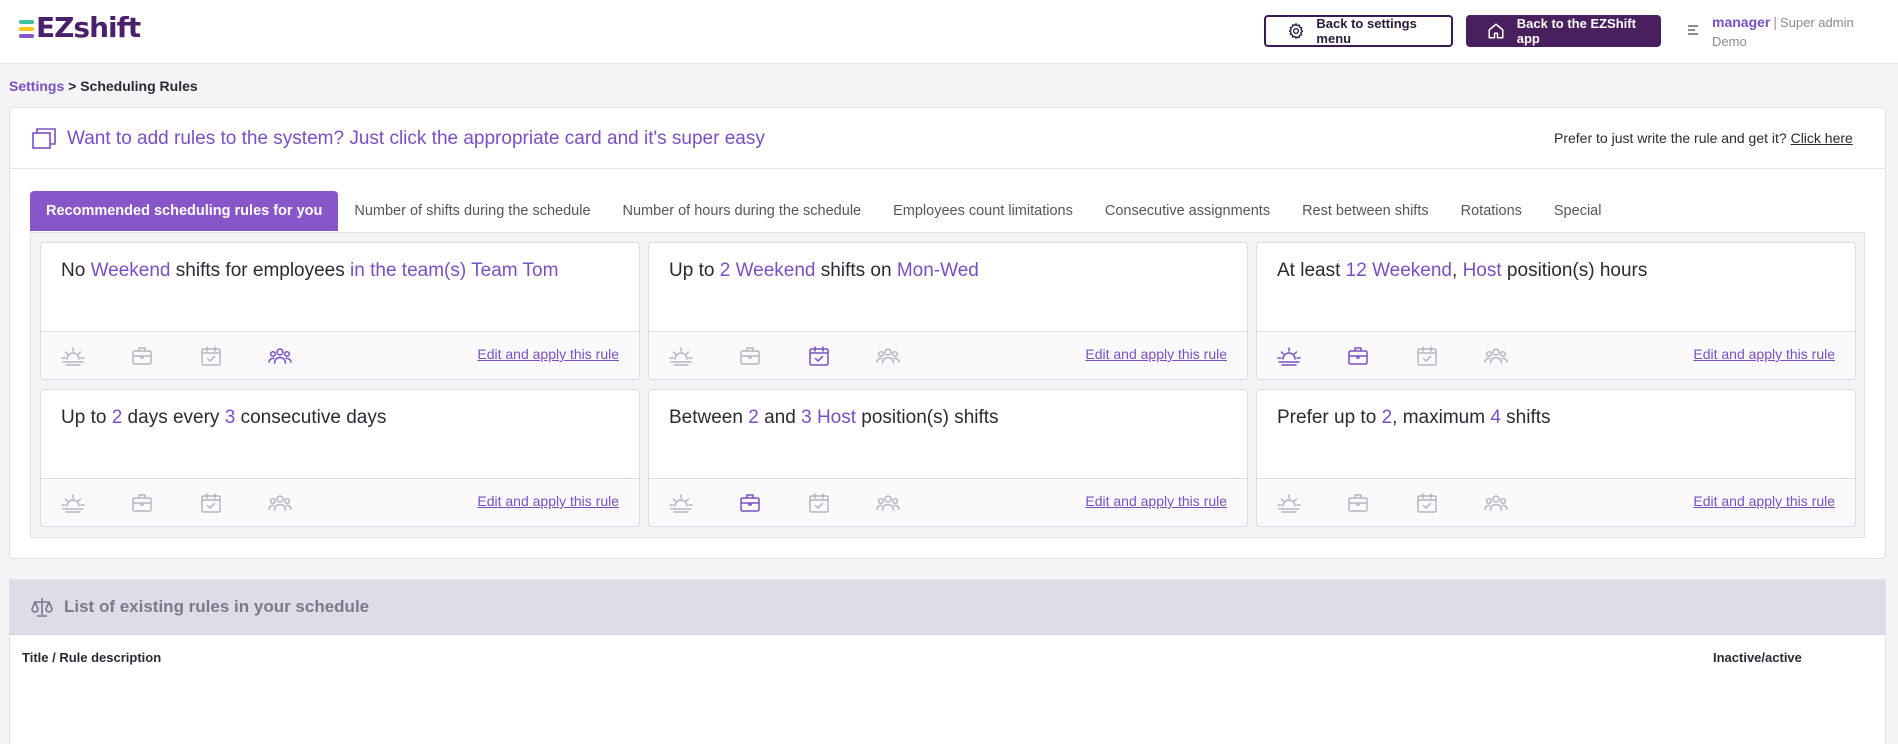 This screenshot has height=744, width=1898. What do you see at coordinates (1365, 211) in the screenshot?
I see `tab-rest-between-shifts: Rest between shifts` at bounding box center [1365, 211].